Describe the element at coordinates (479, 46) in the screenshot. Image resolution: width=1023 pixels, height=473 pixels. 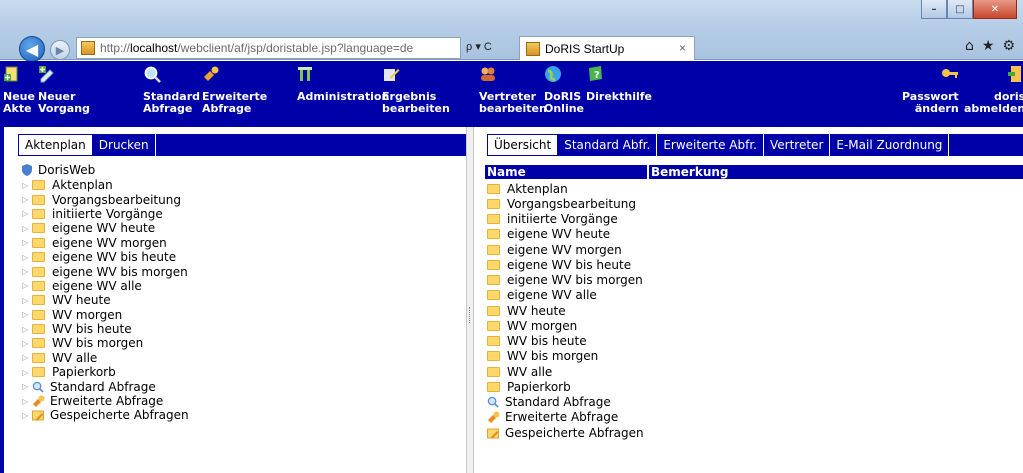
I see `address-tools: ρ ▾ C` at that location.